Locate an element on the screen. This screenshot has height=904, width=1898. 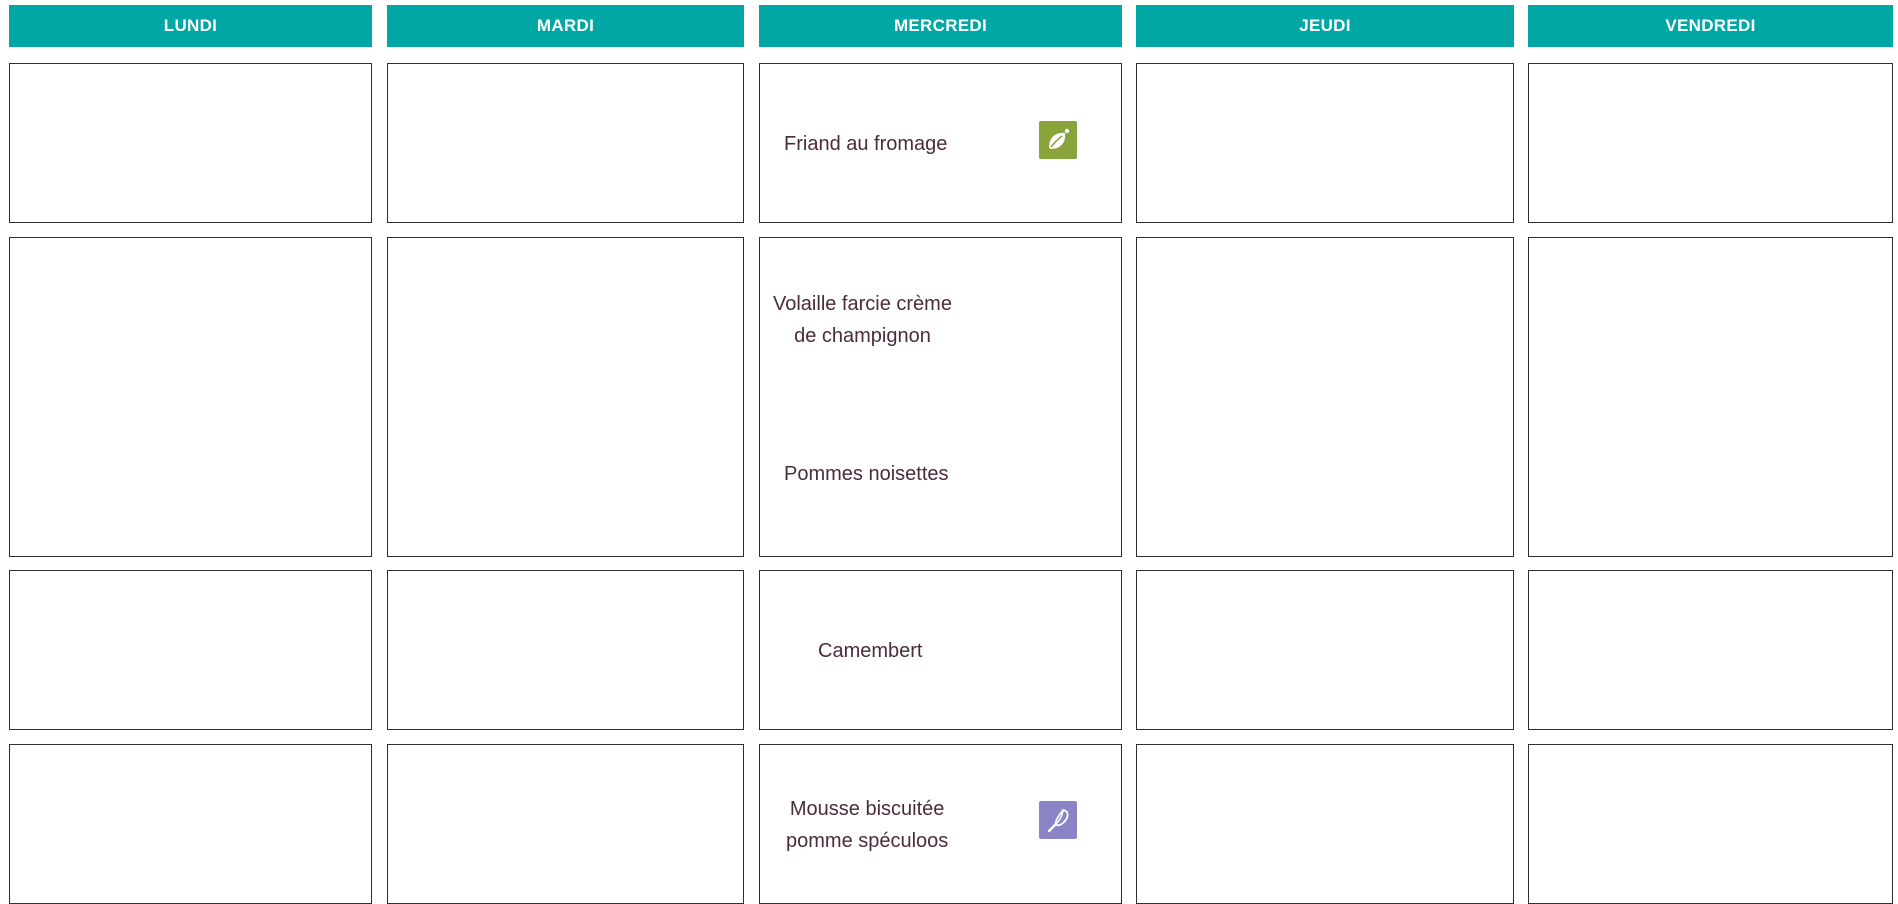
day-label: MERCREDI is located at coordinates (940, 25).